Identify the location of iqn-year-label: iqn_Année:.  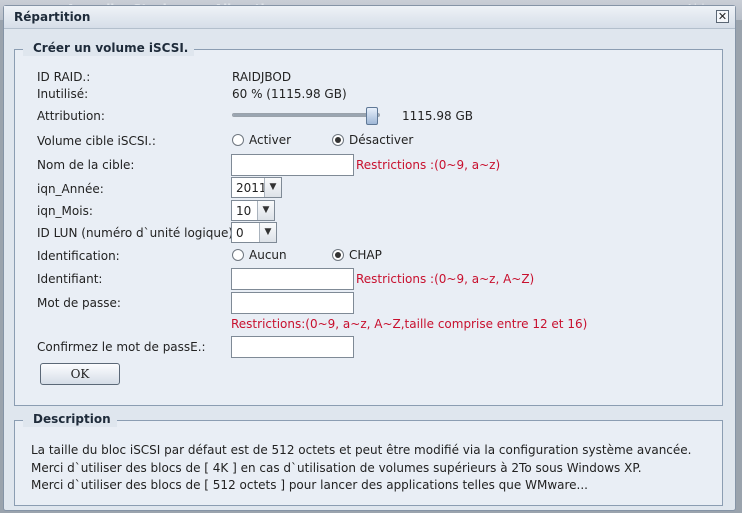
(70, 189).